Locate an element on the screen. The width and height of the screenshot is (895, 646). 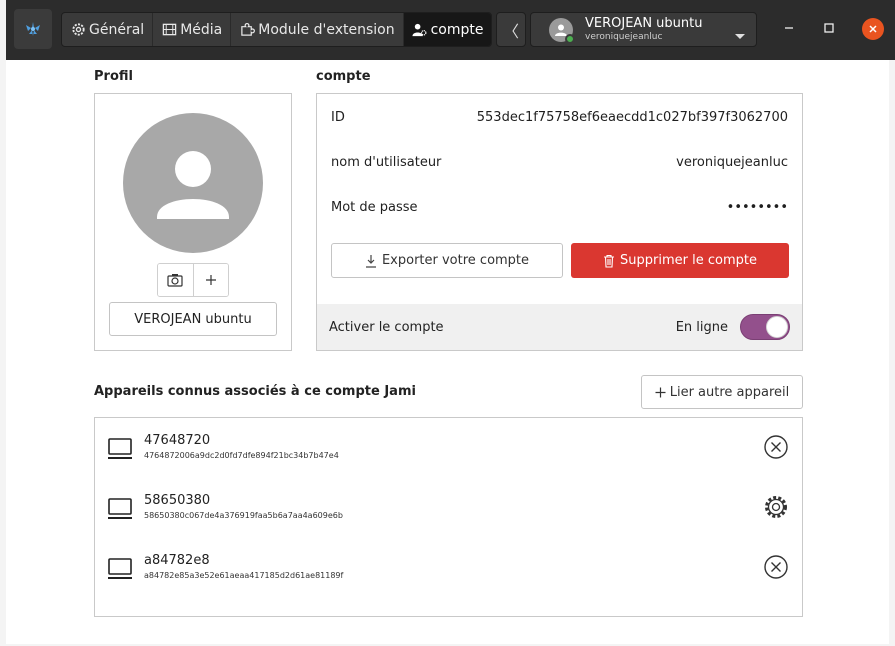
tab-media: Média is located at coordinates (192, 29).